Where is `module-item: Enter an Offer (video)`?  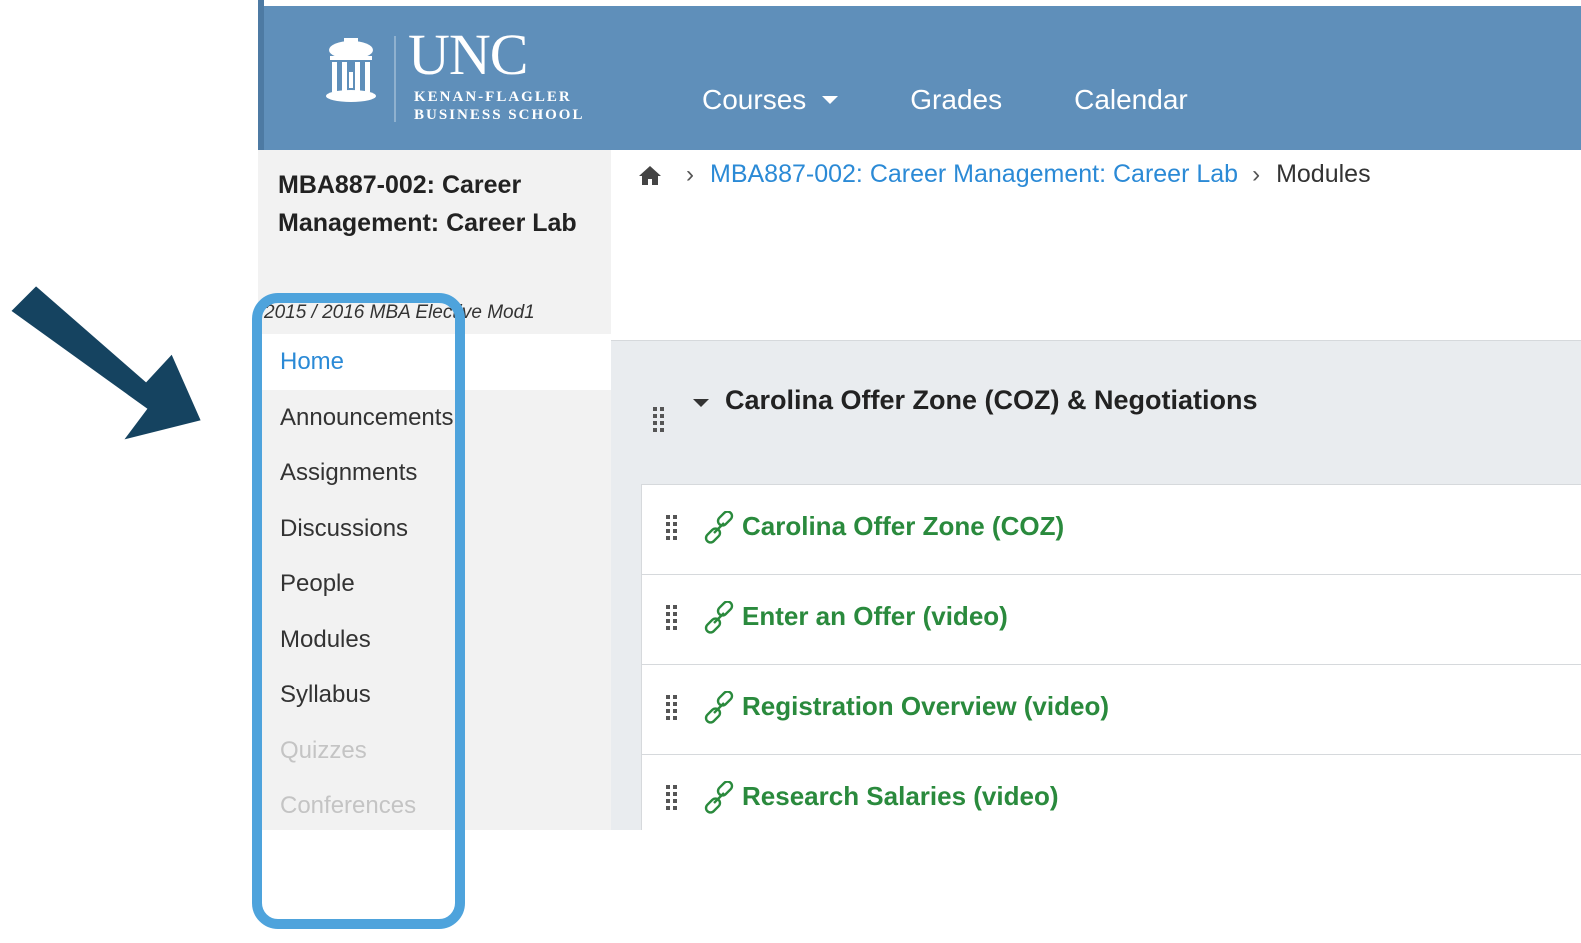
module-item: Enter an Offer (video) is located at coordinates (1111, 620).